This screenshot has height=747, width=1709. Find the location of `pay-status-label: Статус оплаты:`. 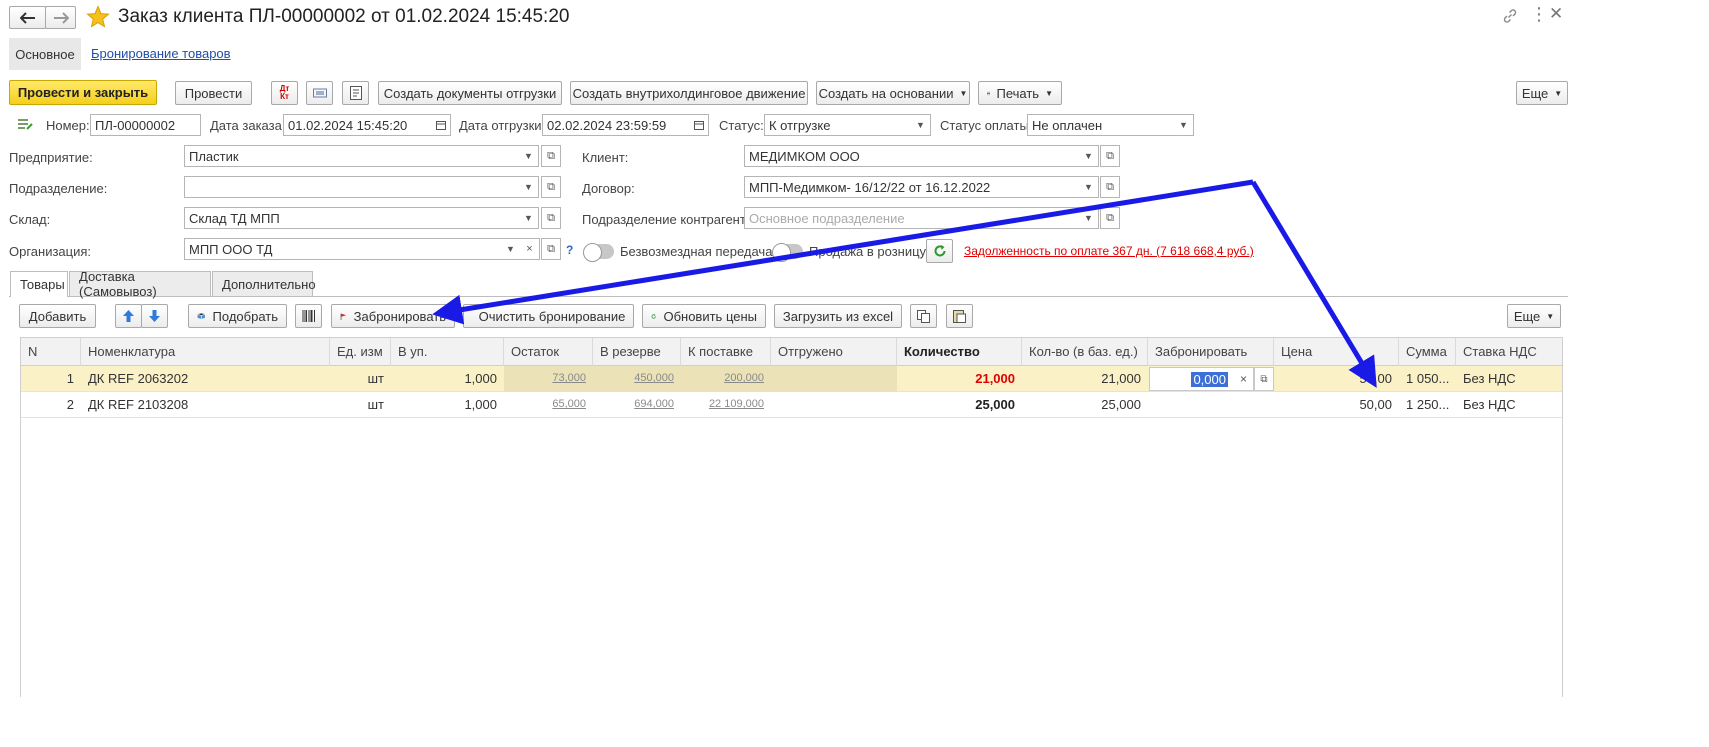

pay-status-label: Статус оплаты: is located at coordinates (986, 125).